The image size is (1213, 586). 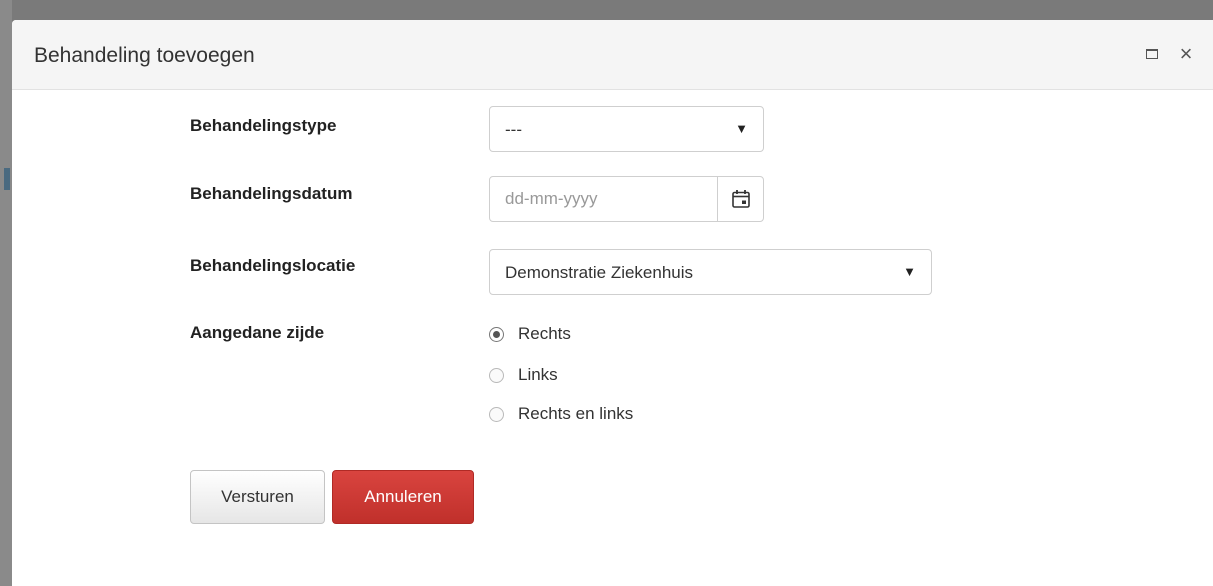 I want to click on treatment-type-value: ---, so click(x=513, y=129).